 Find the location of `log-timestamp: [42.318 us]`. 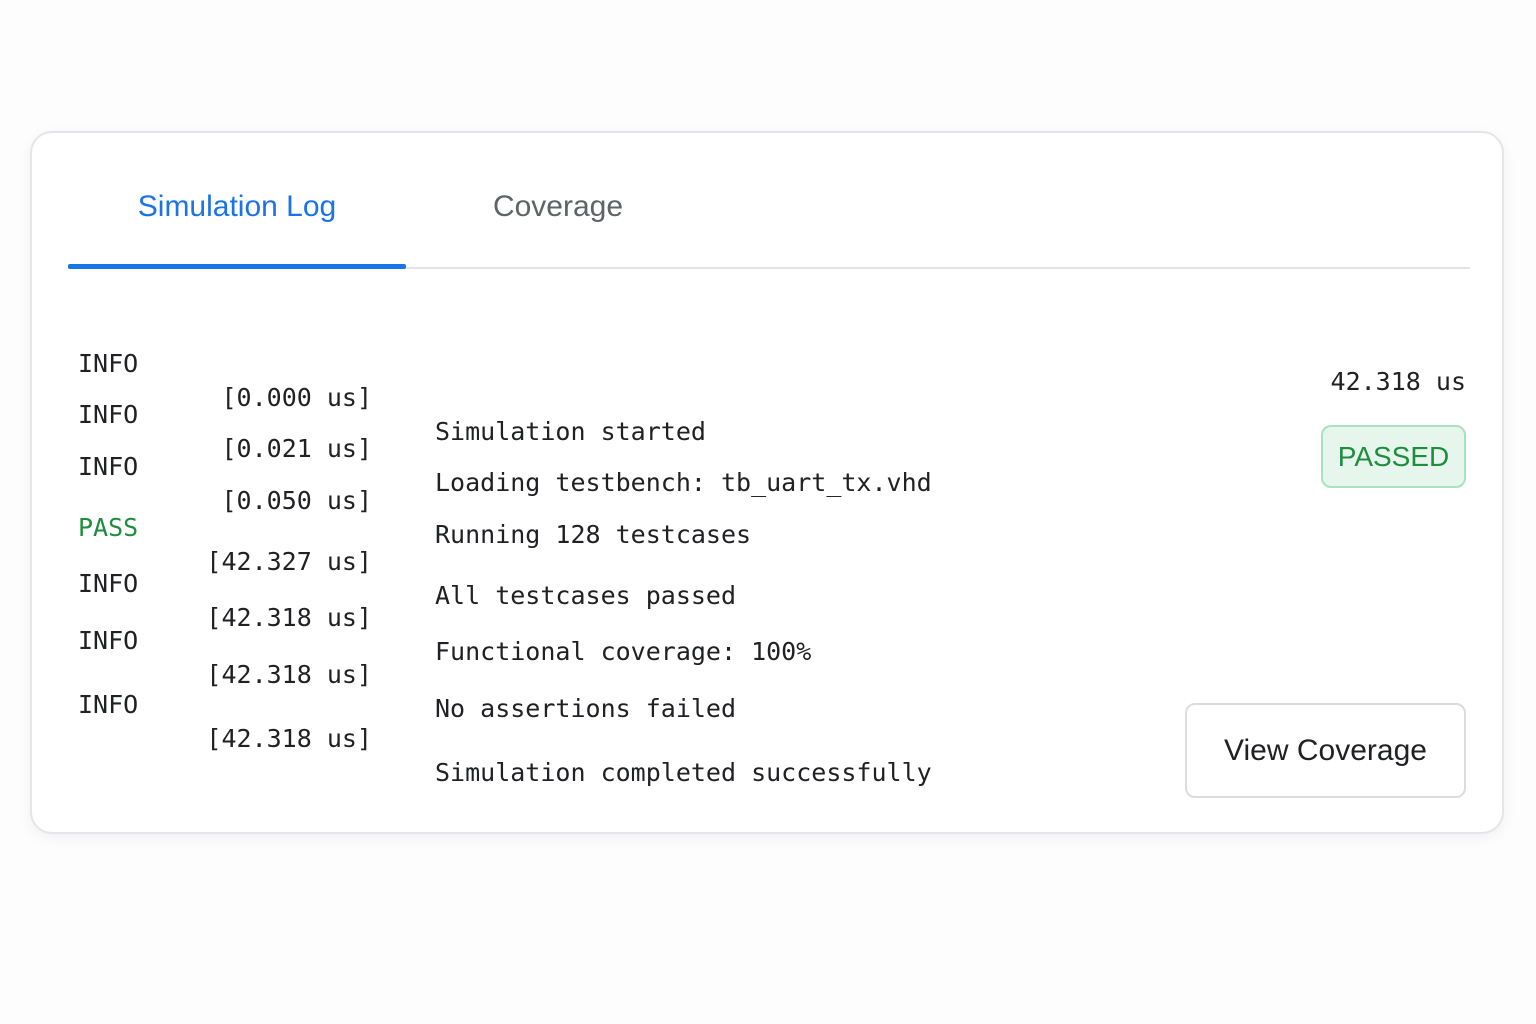

log-timestamp: [42.318 us] is located at coordinates (289, 738).